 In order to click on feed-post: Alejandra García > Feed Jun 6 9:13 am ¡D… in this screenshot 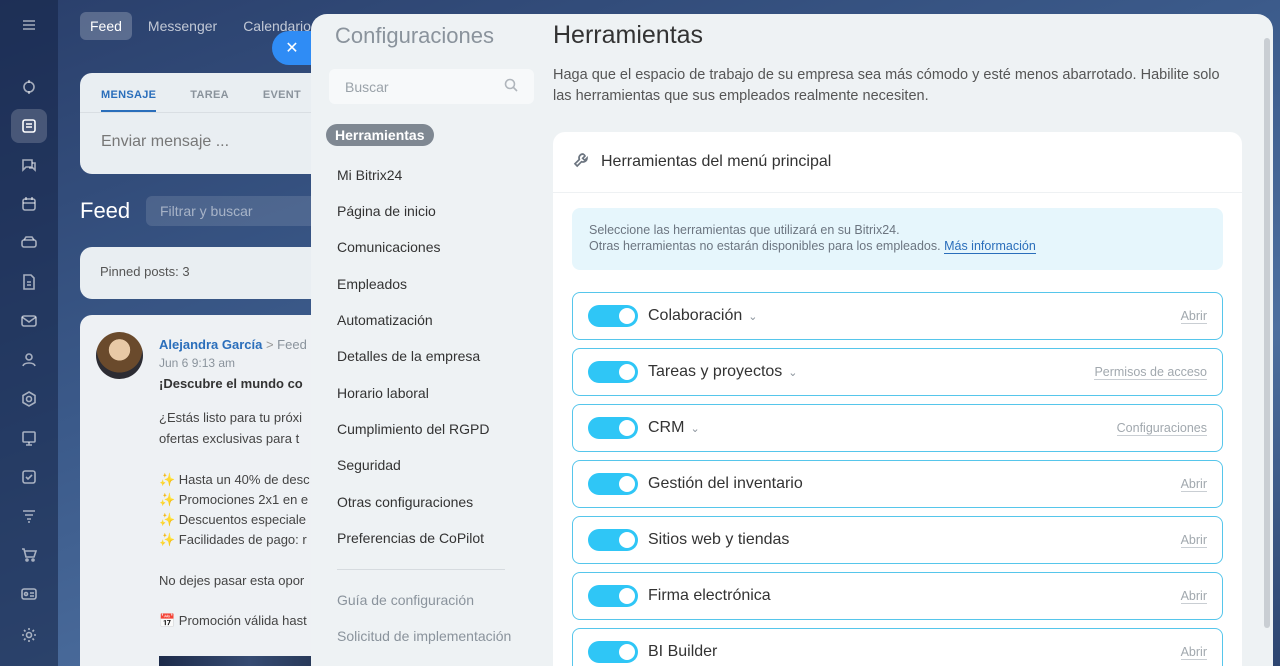, I will do `click(210, 490)`.